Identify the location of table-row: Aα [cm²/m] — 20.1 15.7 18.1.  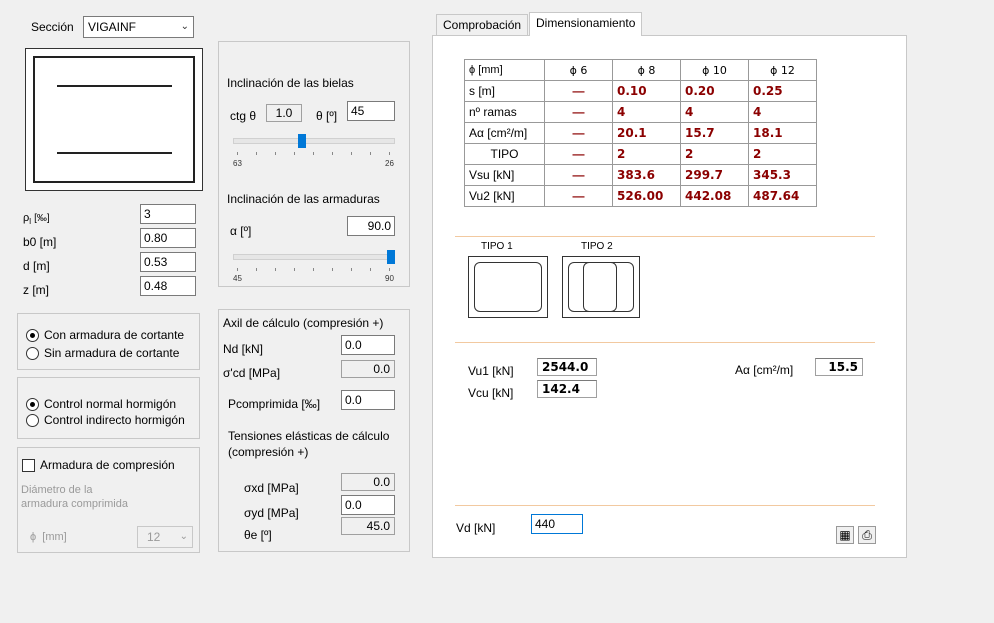
(640, 133).